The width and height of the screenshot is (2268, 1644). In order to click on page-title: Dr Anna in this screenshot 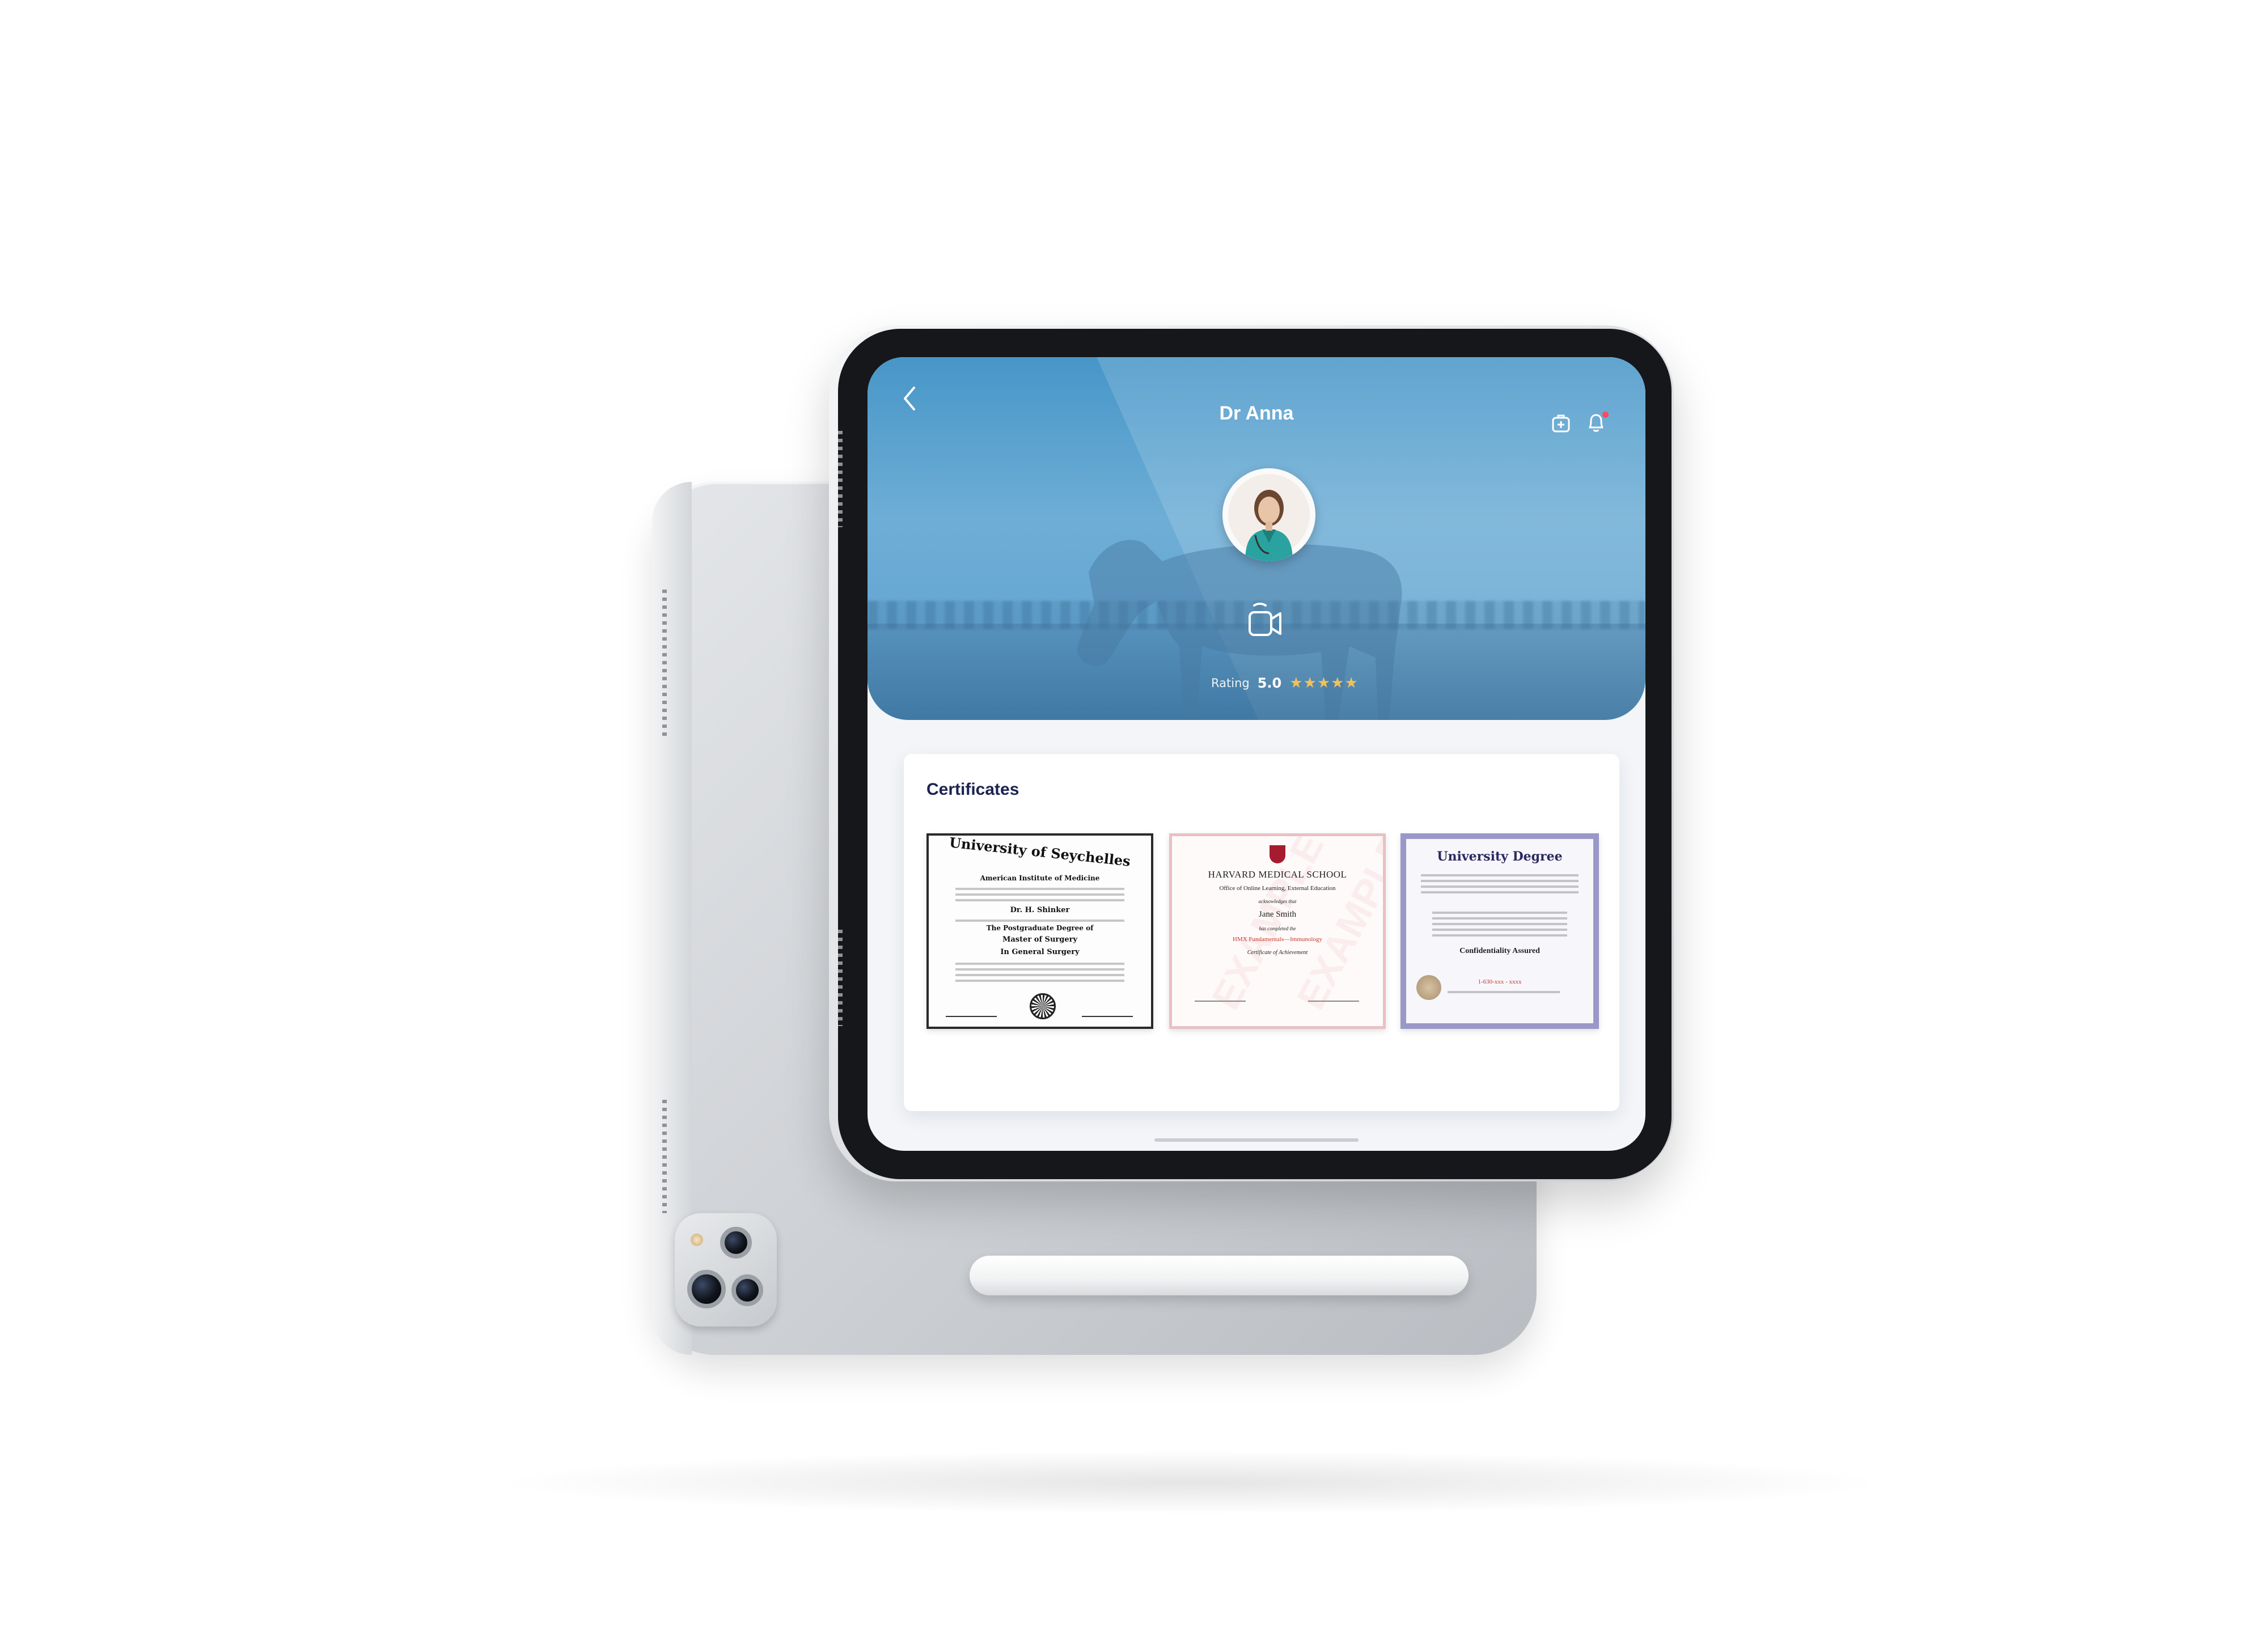, I will do `click(1256, 413)`.